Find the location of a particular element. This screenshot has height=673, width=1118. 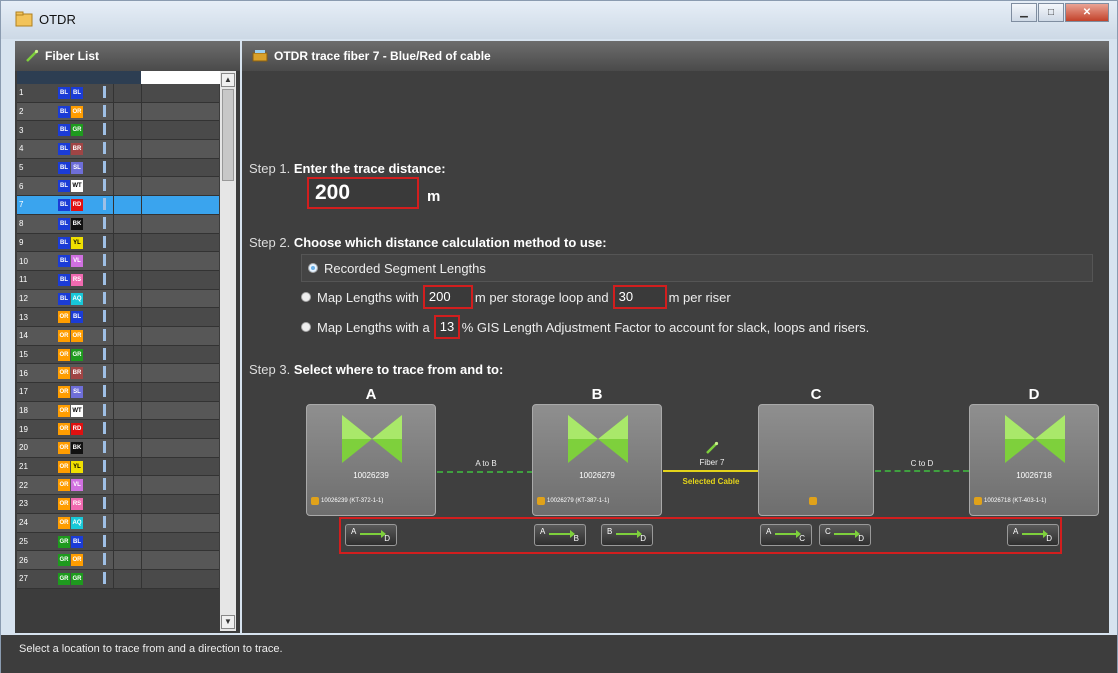

maximize-button: □ is located at coordinates (1051, 12).